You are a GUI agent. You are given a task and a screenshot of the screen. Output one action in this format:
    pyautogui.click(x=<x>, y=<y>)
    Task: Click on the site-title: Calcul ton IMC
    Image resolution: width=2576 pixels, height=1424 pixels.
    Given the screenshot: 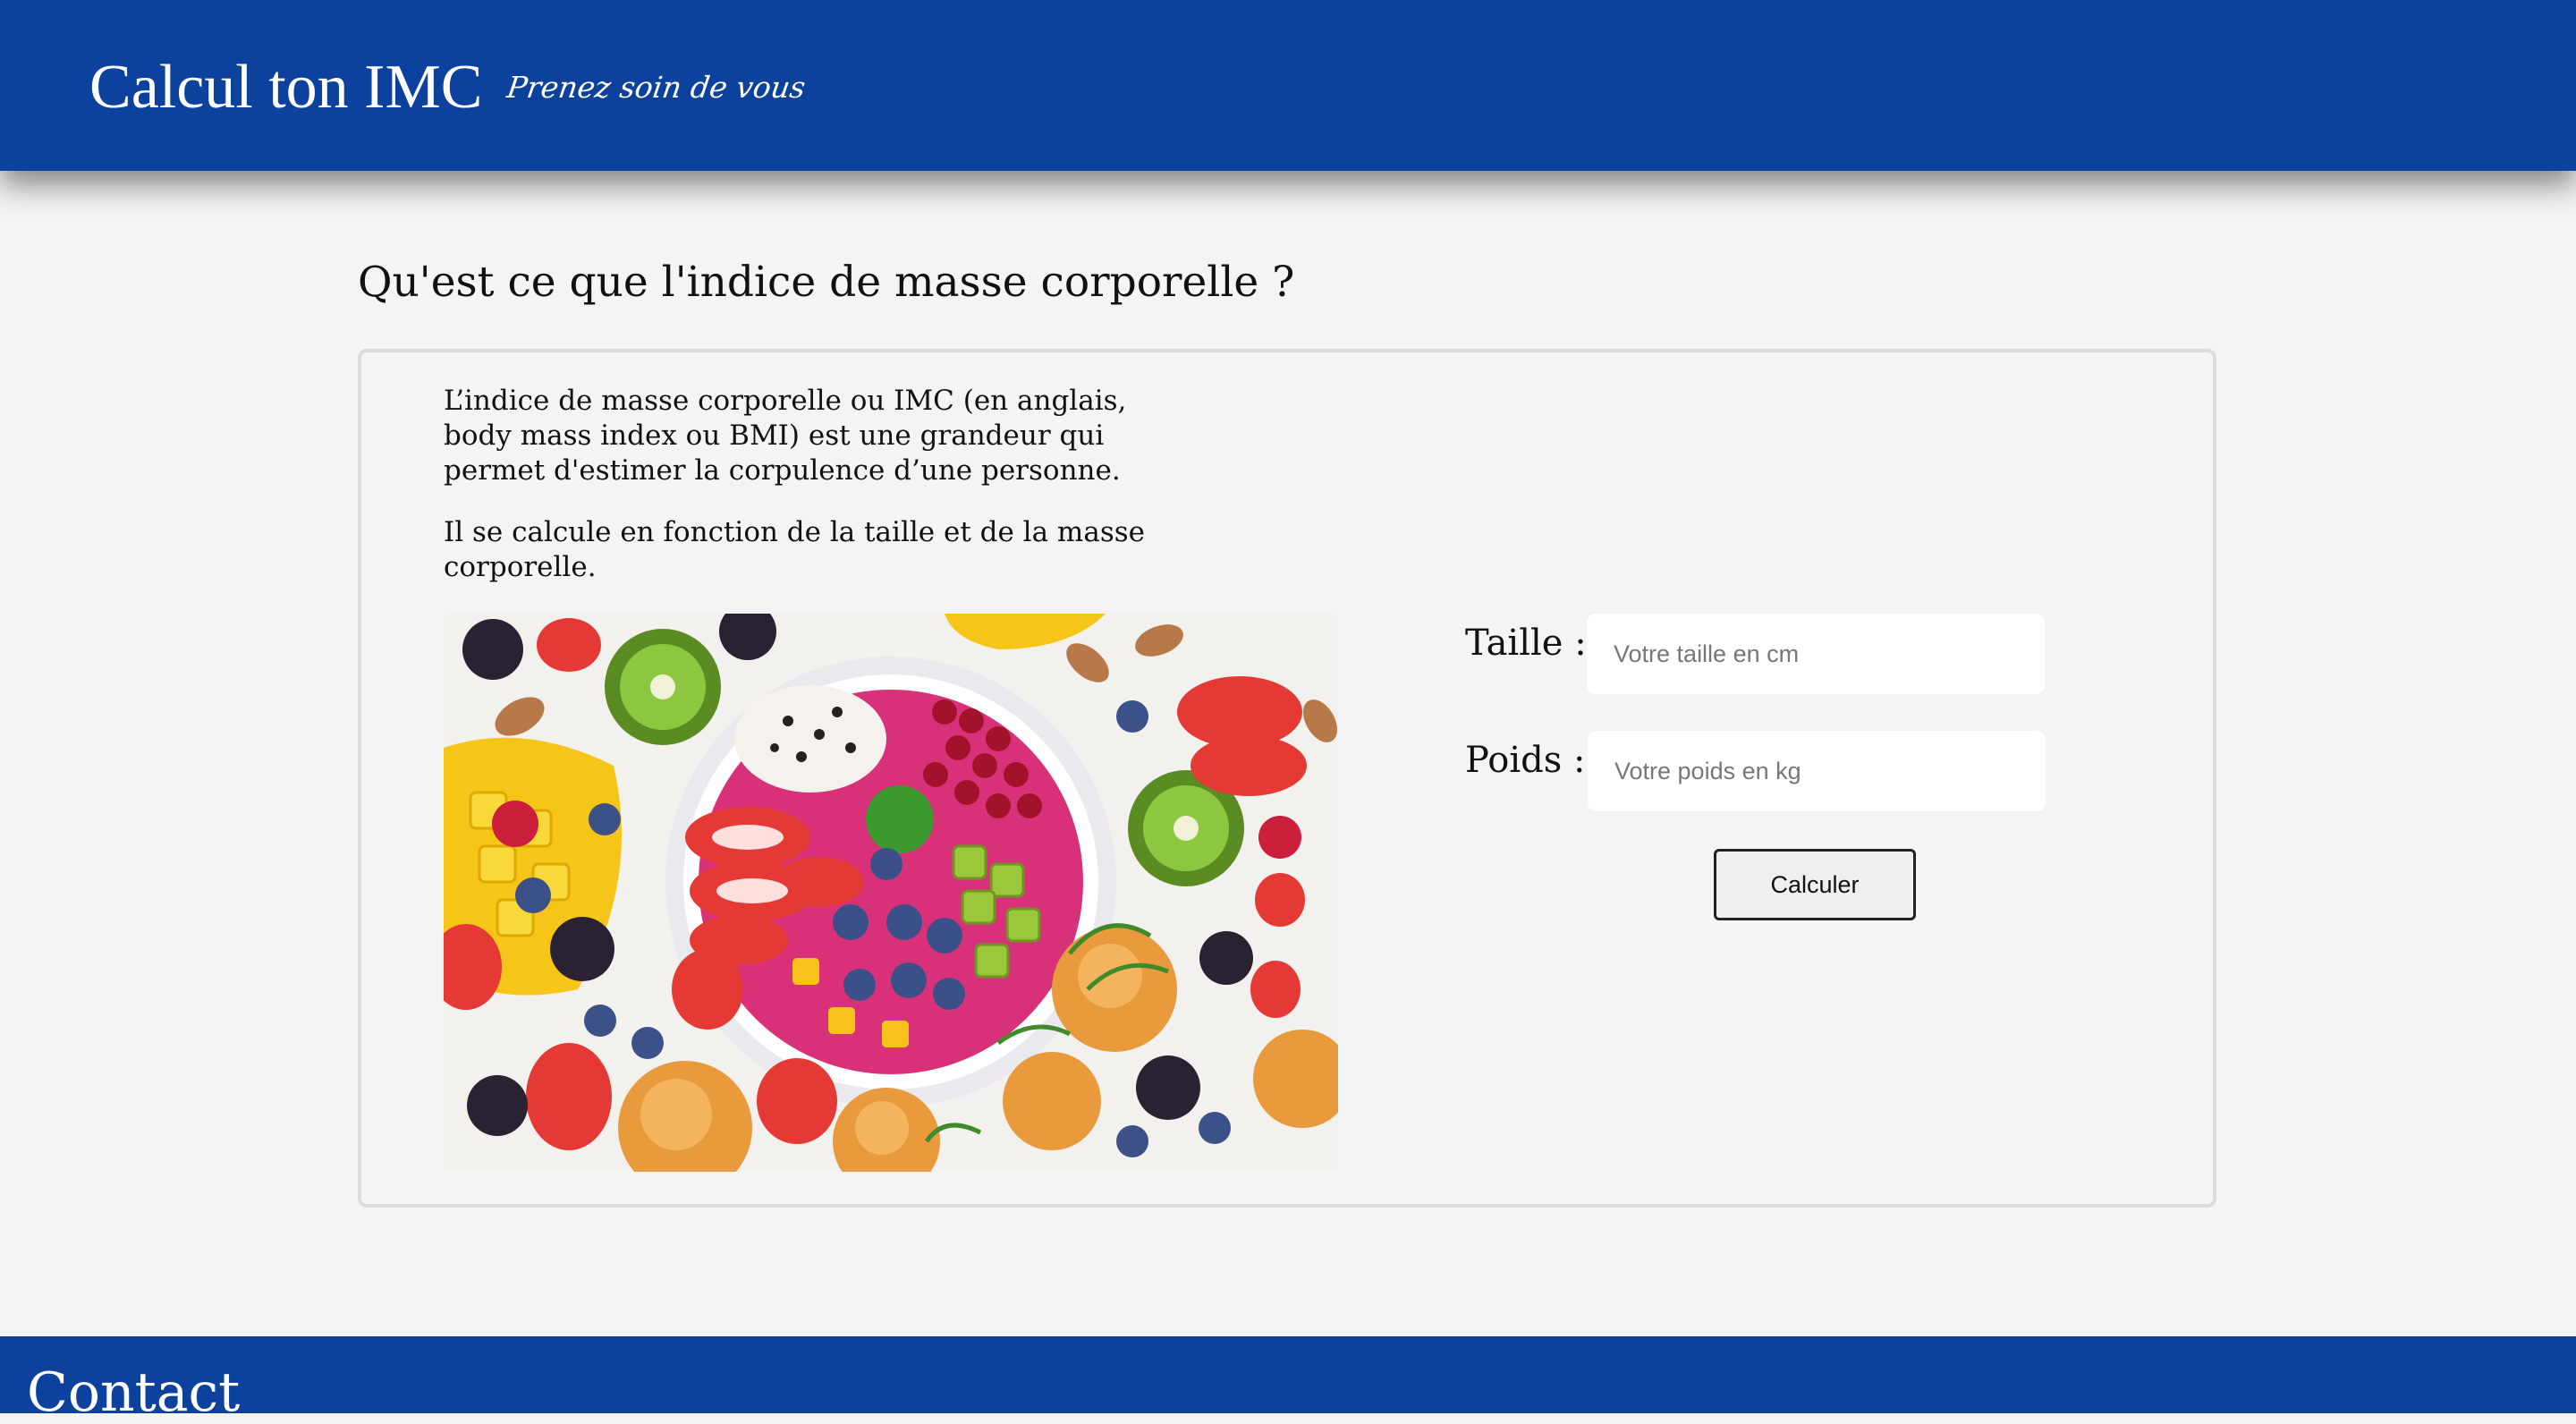 What is the action you would take?
    pyautogui.click(x=286, y=87)
    